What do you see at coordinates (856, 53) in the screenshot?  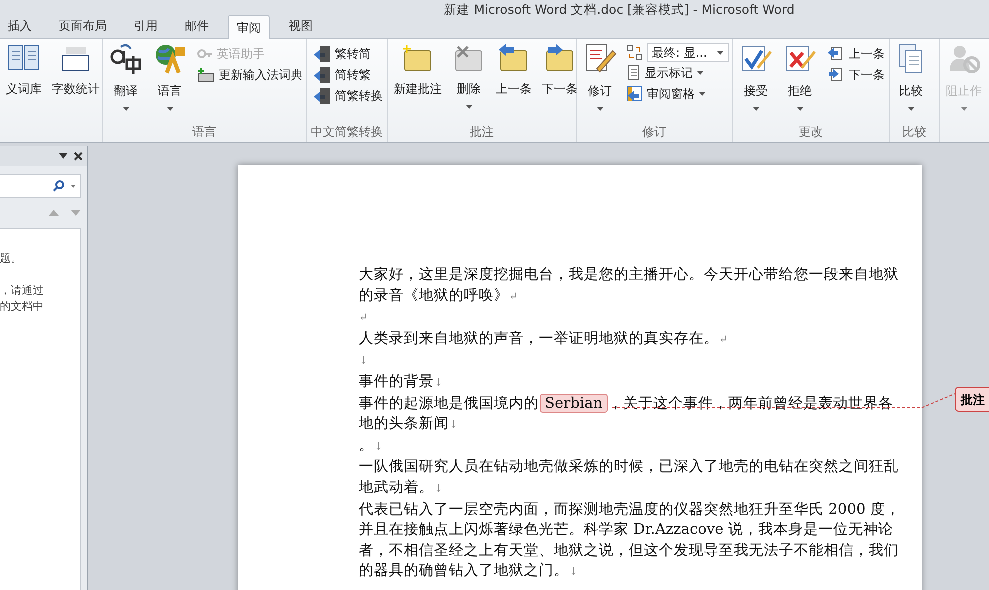 I see `ribbon-small-button: 上一条` at bounding box center [856, 53].